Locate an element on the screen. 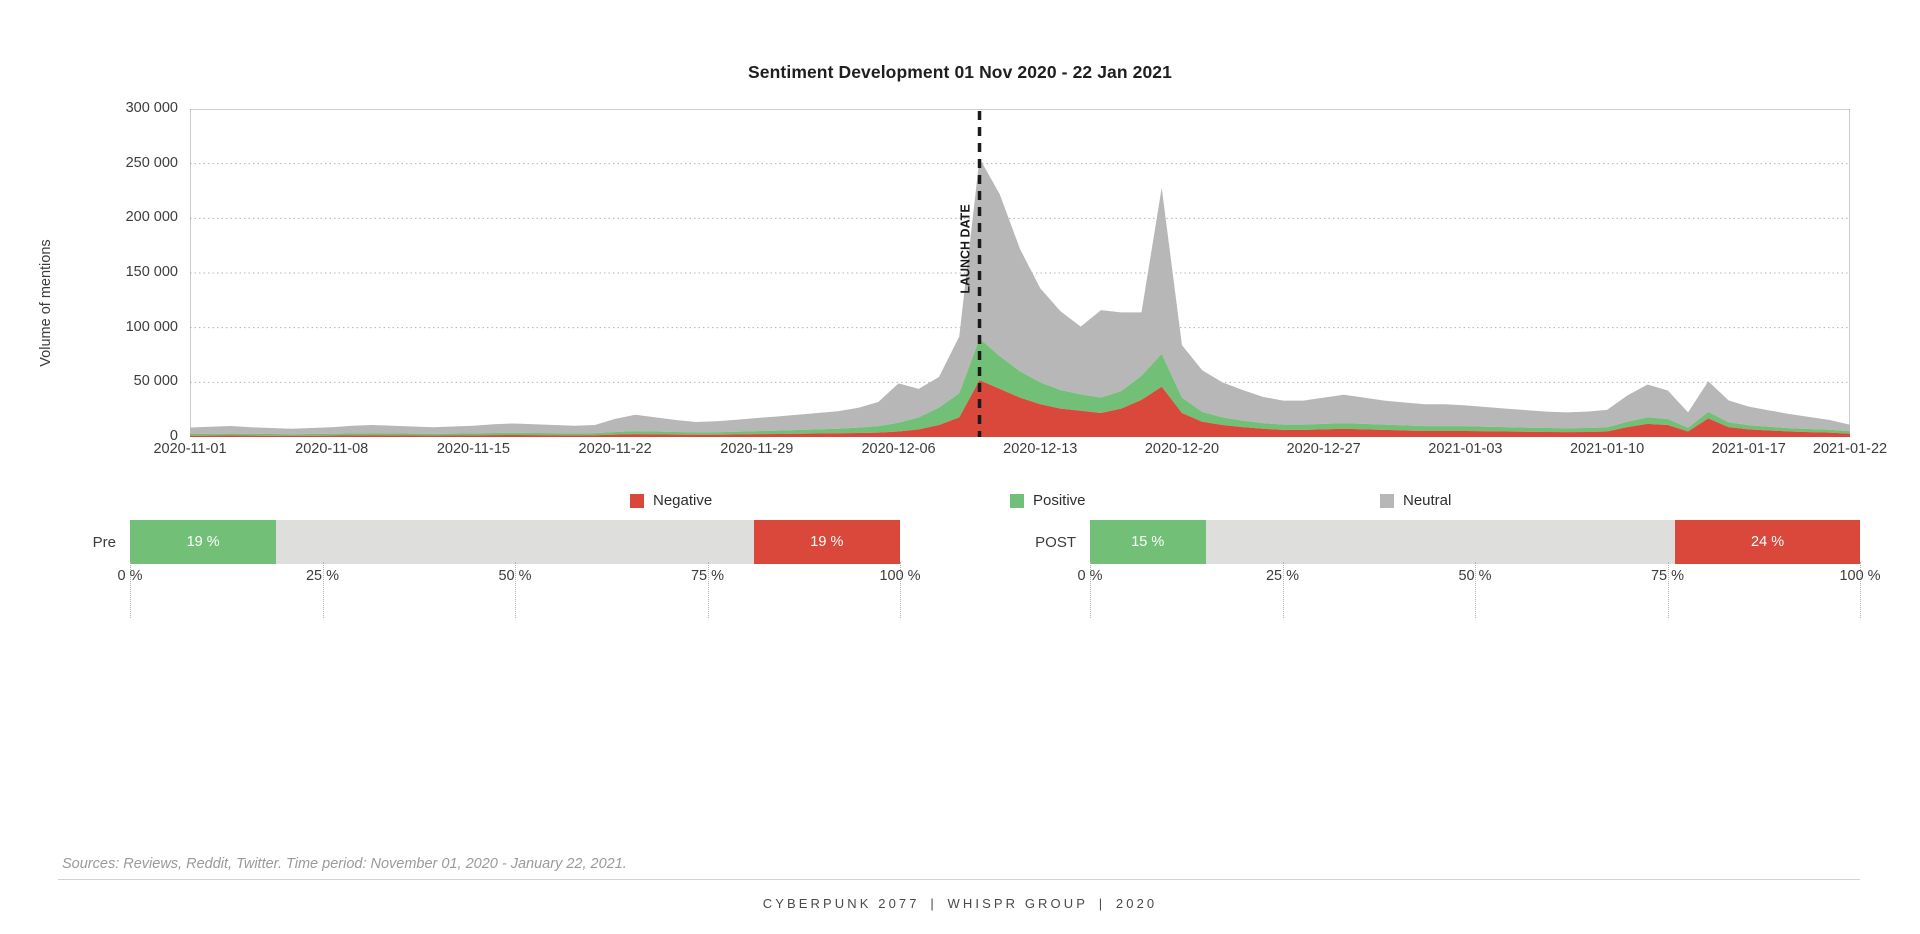 Image resolution: width=1920 pixels, height=934 pixels. x-axis-tick: 2021-01-22 is located at coordinates (1850, 449).